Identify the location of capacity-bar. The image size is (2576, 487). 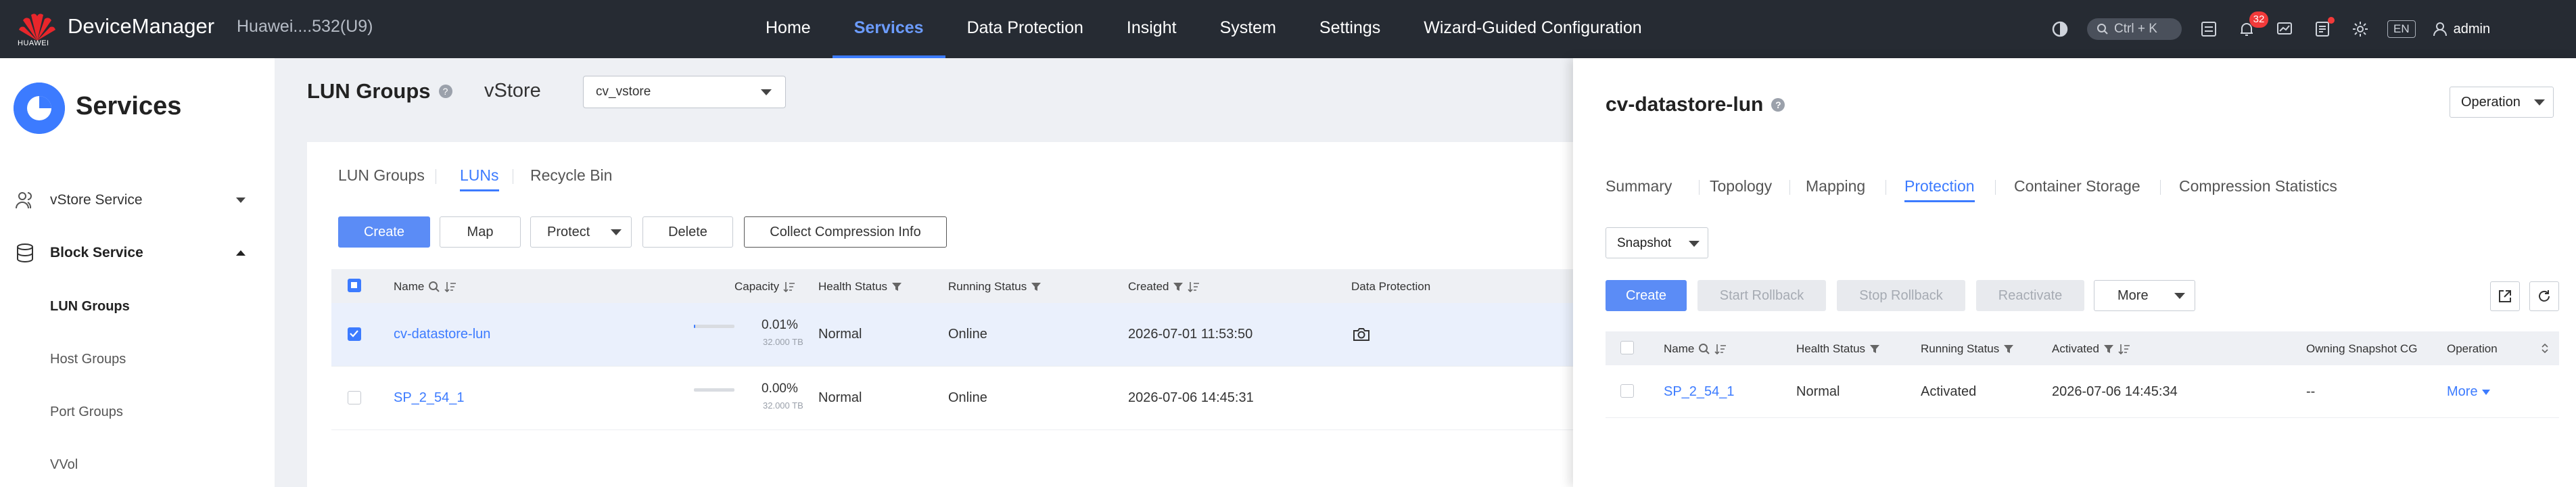
(714, 390).